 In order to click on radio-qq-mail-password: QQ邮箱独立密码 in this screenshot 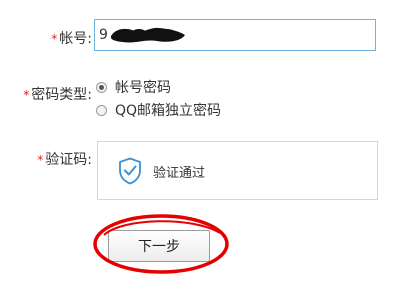, I will do `click(158, 110)`.